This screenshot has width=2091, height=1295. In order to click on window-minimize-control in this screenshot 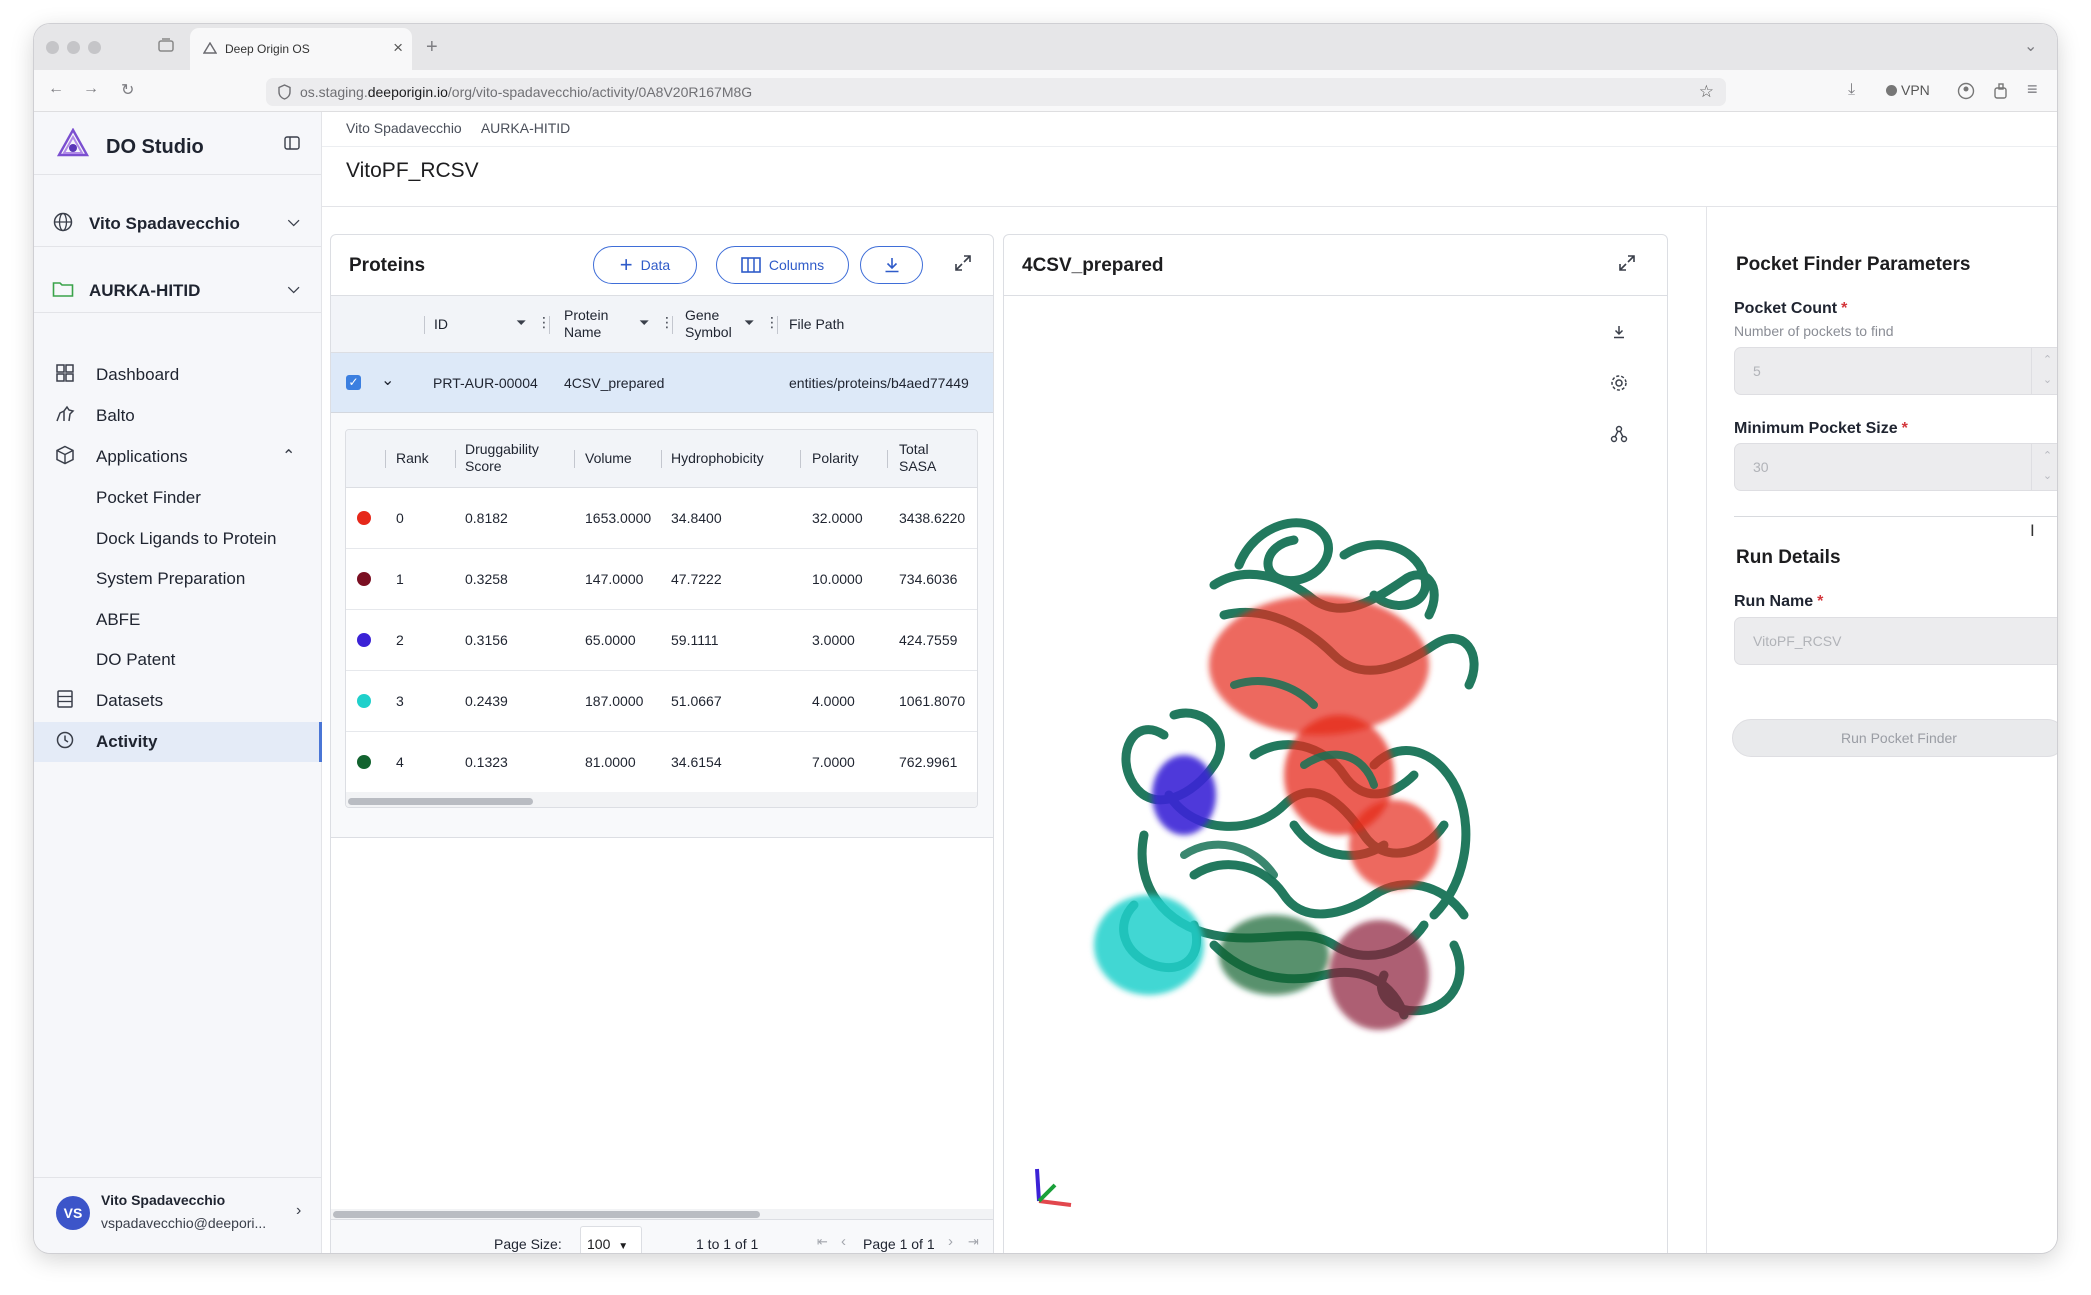, I will do `click(73, 47)`.